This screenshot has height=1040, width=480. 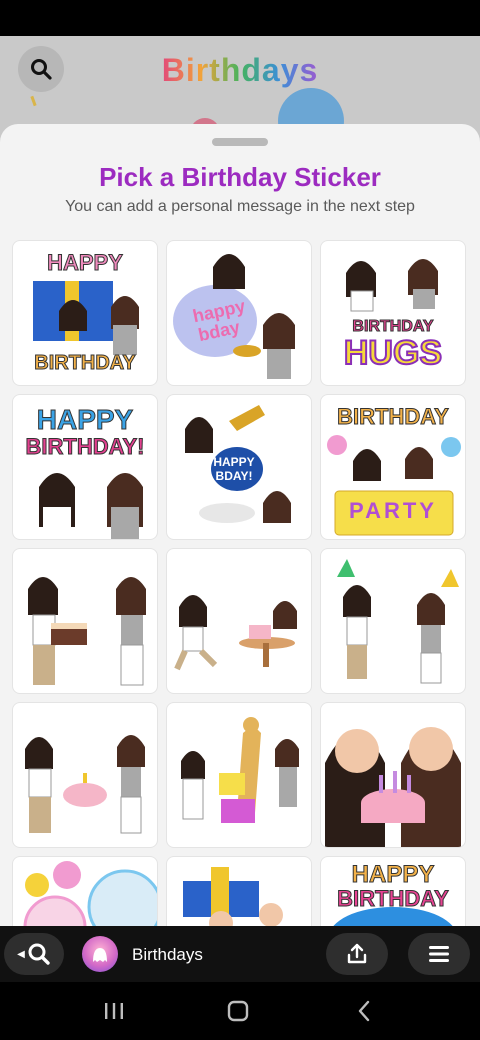 I want to click on menu-button, so click(x=439, y=954).